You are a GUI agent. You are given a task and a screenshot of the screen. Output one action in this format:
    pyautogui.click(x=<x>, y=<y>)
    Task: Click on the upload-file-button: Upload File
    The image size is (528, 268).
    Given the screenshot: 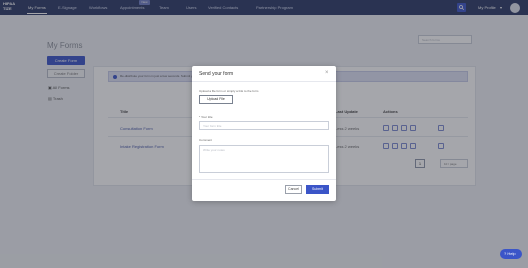 What is the action you would take?
    pyautogui.click(x=216, y=99)
    